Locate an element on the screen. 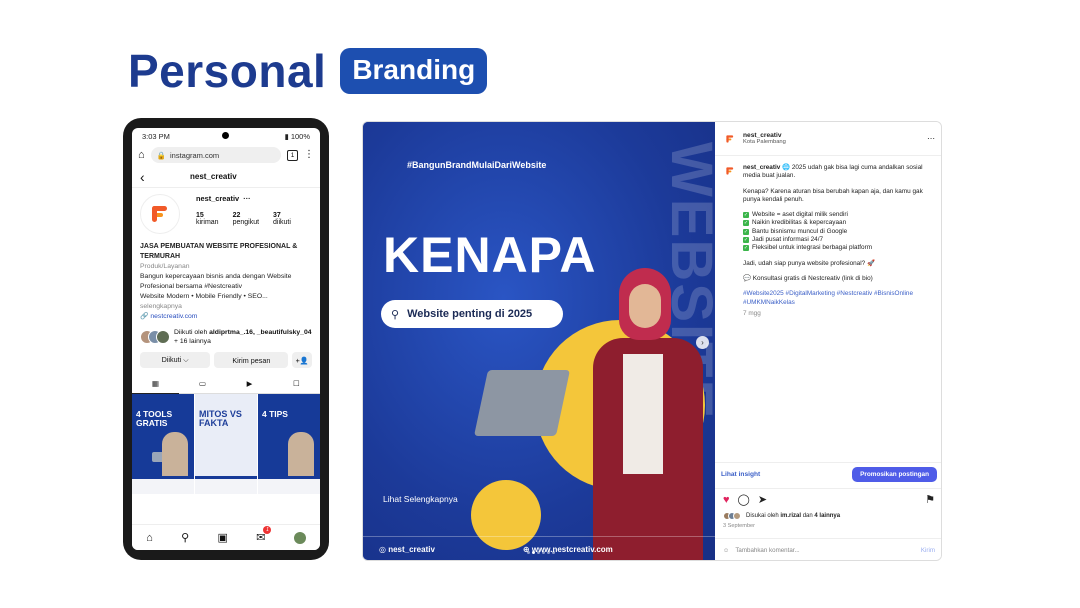 The width and height of the screenshot is (1080, 608). notification-badge: 1 is located at coordinates (267, 530).